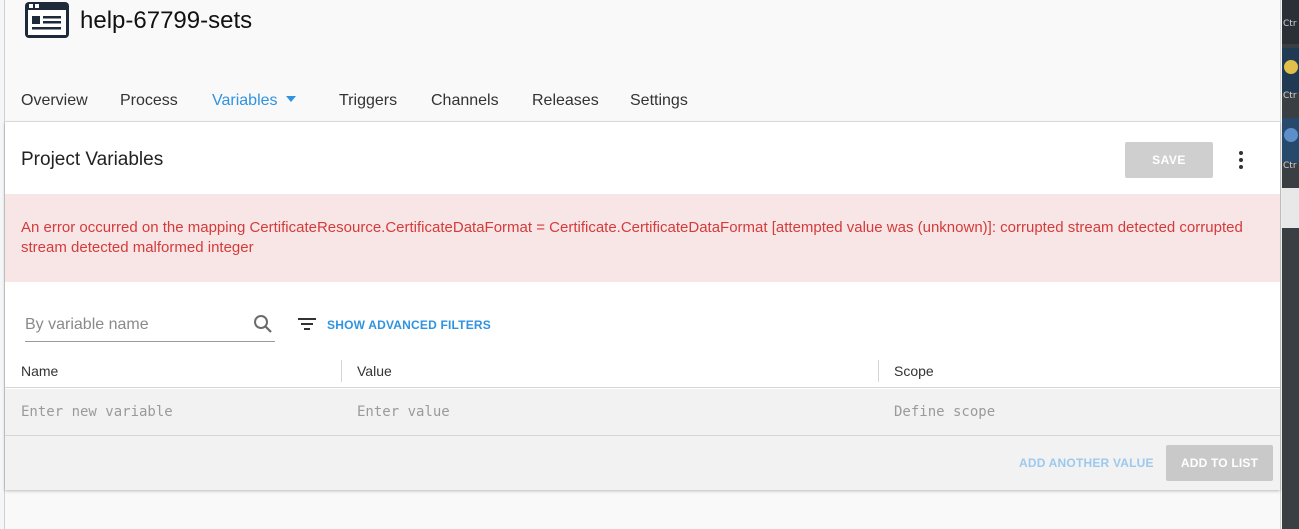  I want to click on tab-channels: Channels, so click(465, 101).